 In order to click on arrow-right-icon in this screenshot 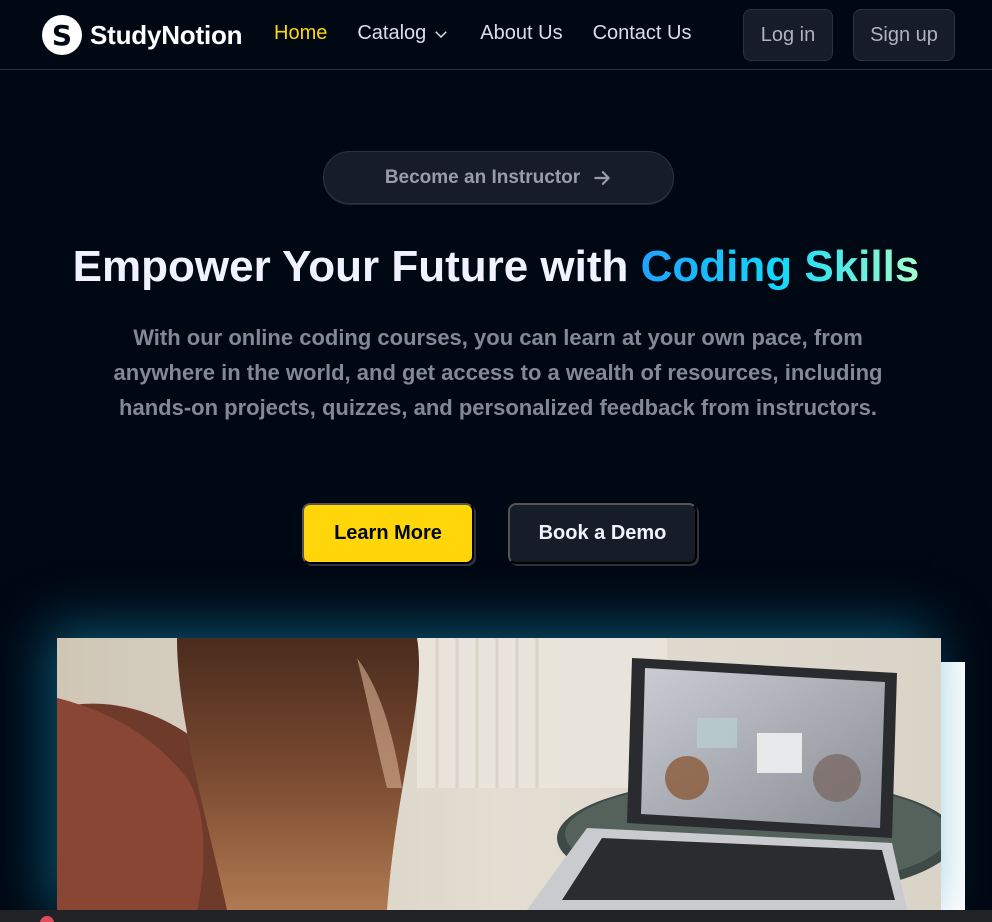, I will do `click(602, 177)`.